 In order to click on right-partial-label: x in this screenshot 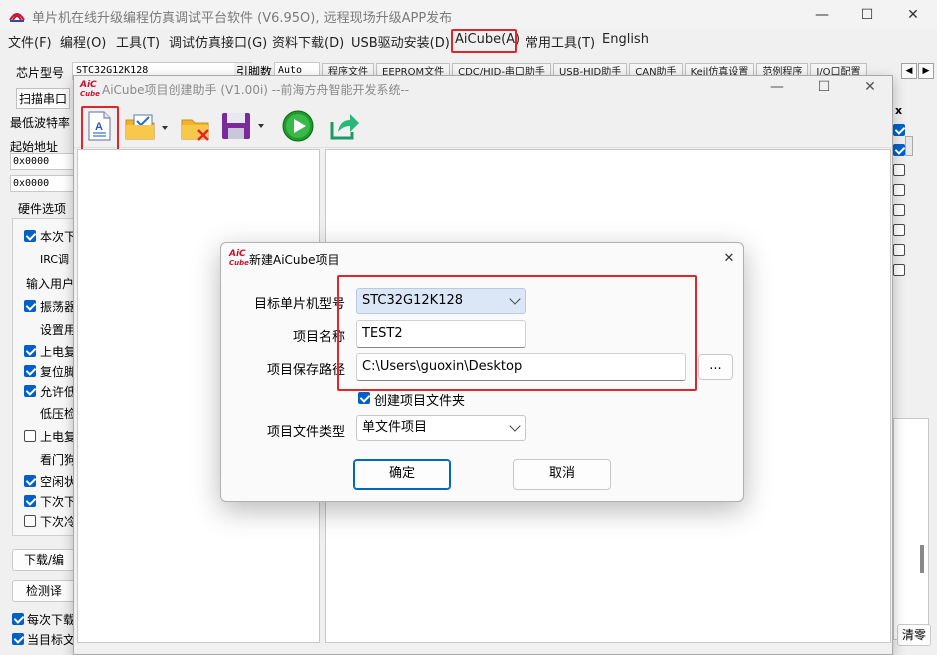, I will do `click(899, 110)`.